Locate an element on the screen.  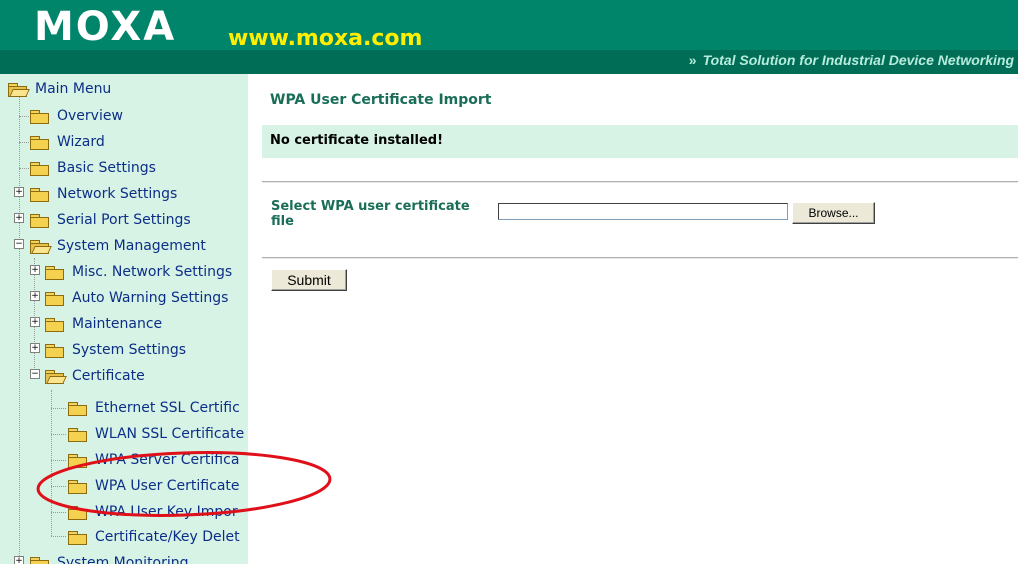
sidebar-item-label: Certificate/Key Delet is located at coordinates (167, 537).